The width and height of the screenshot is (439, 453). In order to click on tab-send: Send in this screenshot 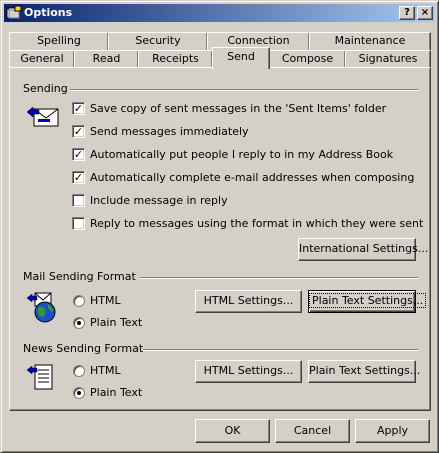, I will do `click(241, 58)`.